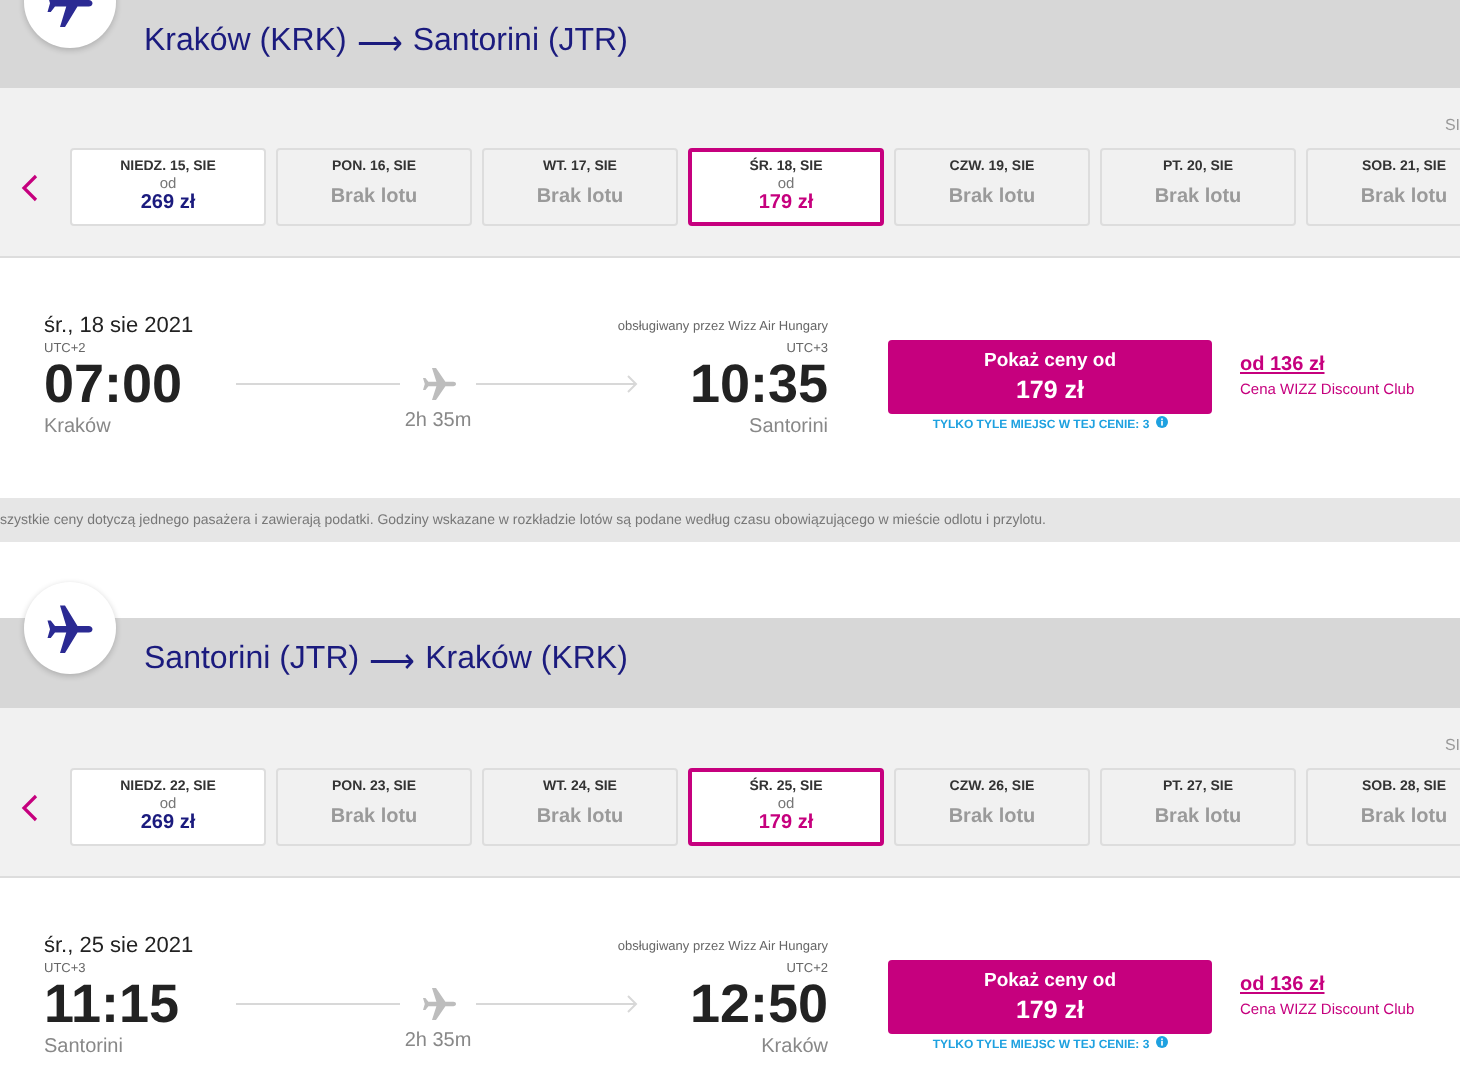  What do you see at coordinates (788, 427) in the screenshot?
I see `arrival-city: Santorini` at bounding box center [788, 427].